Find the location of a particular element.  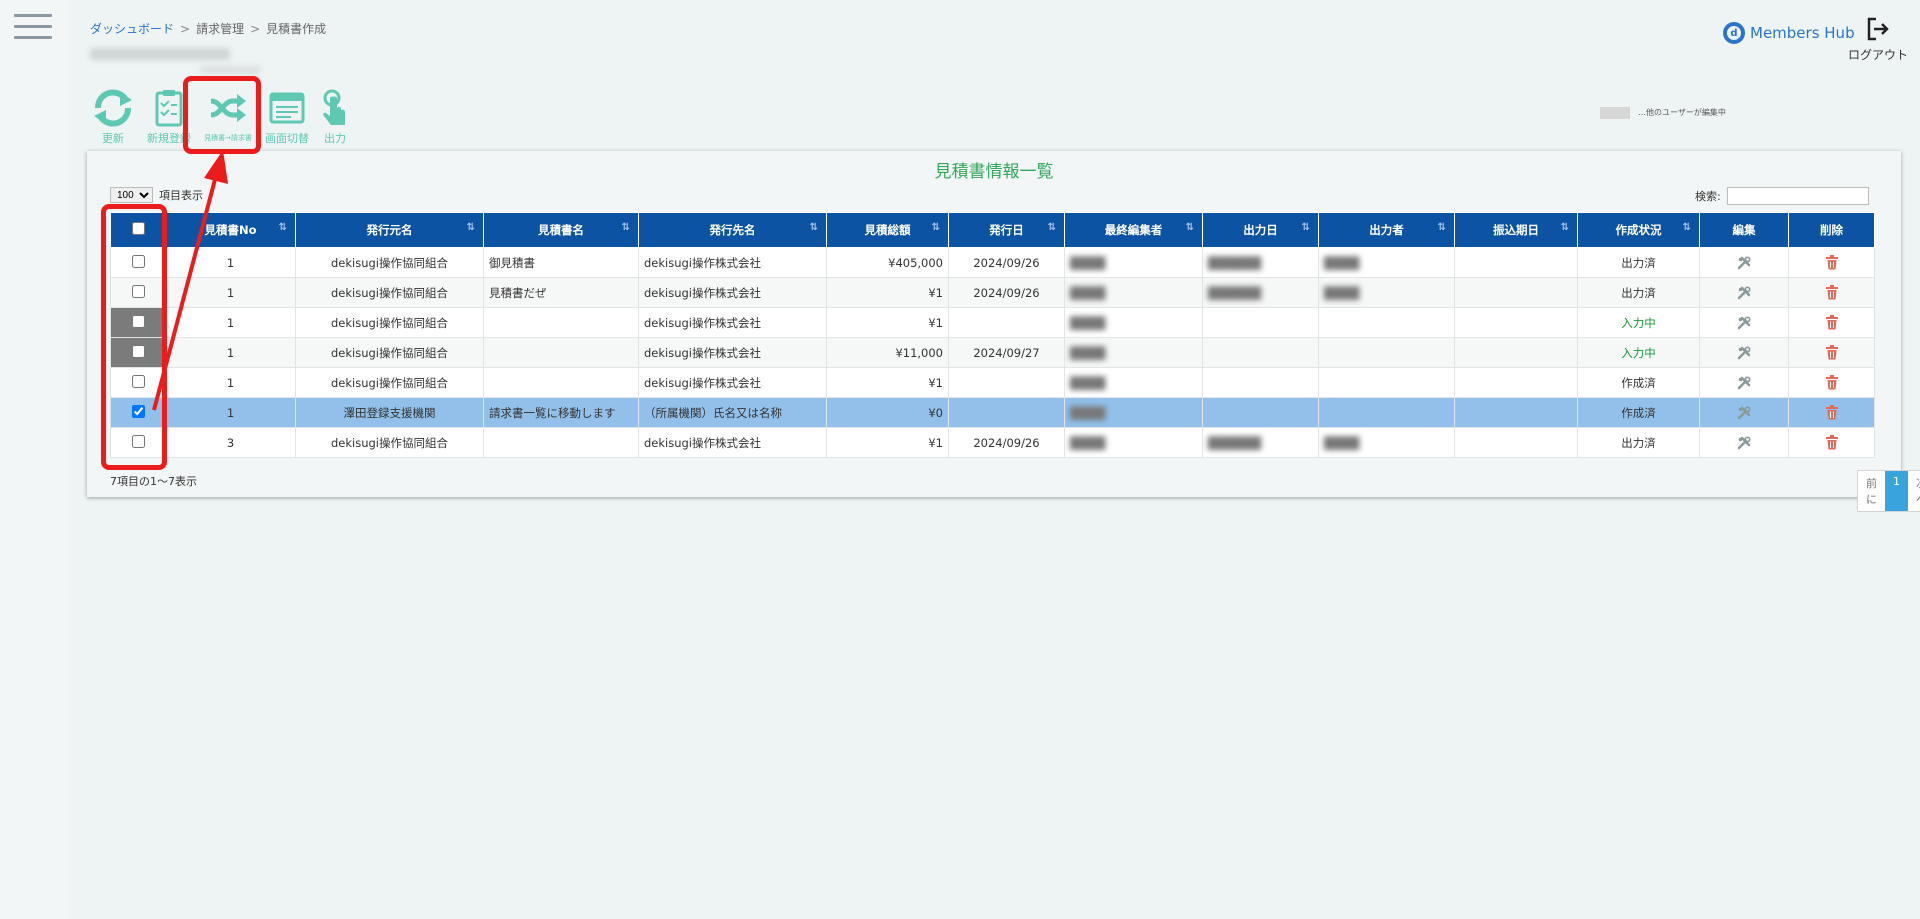

hand-pointer-icon is located at coordinates (334, 107).